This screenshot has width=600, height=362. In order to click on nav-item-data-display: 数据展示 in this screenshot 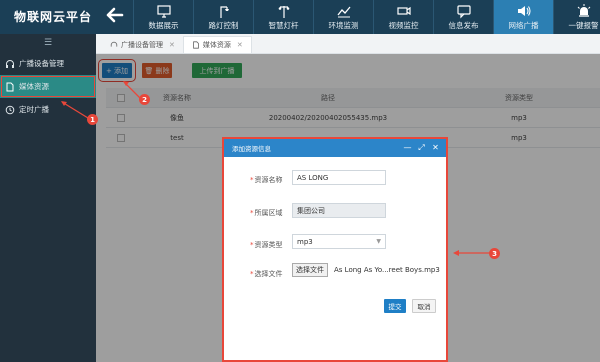, I will do `click(163, 17)`.